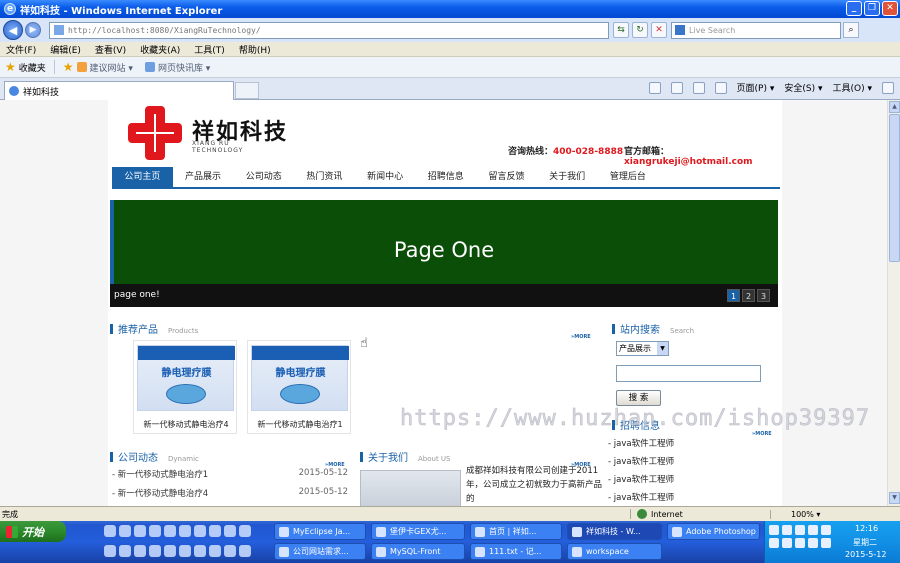 This screenshot has width=900, height=563. Describe the element at coordinates (659, 30) in the screenshot. I see `stop-icon: ✕` at that location.